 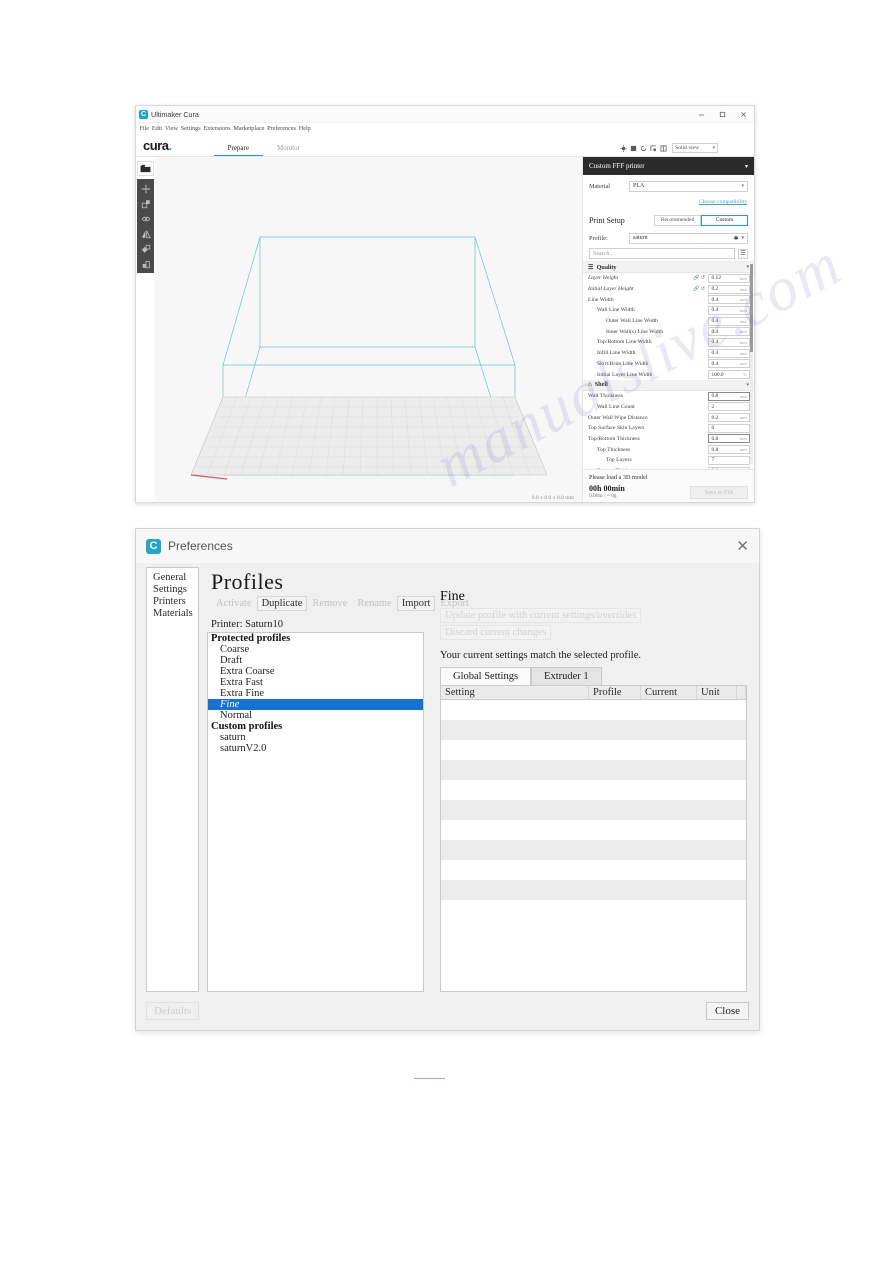 I want to click on tab-global-settings: Global Settings, so click(x=486, y=676).